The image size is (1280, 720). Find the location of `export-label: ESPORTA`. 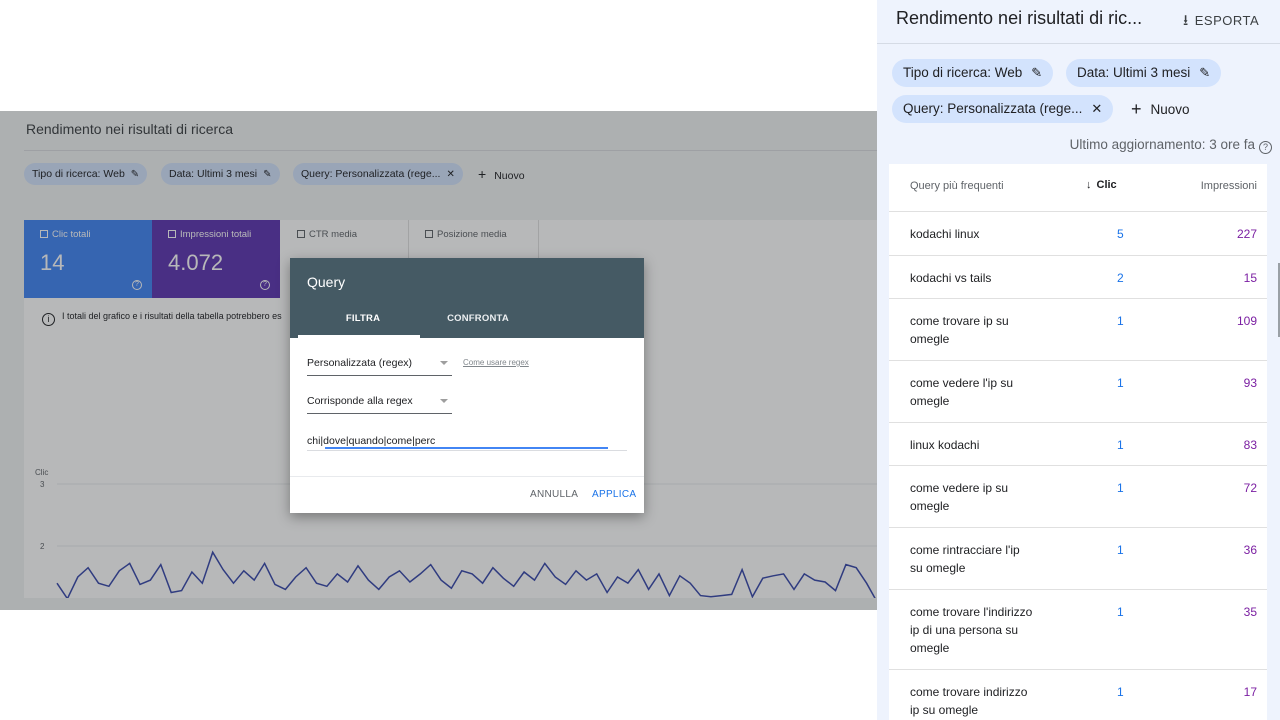

export-label: ESPORTA is located at coordinates (1227, 20).